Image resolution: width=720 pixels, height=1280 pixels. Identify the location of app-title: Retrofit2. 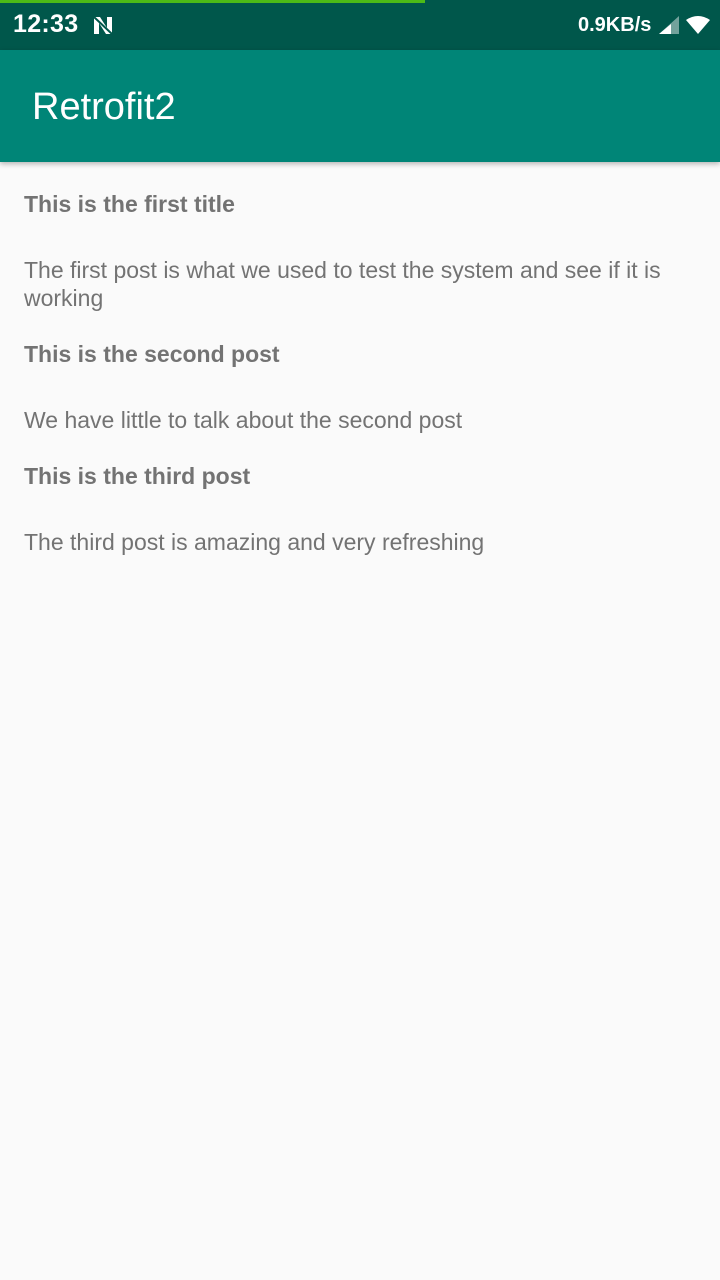
(104, 107).